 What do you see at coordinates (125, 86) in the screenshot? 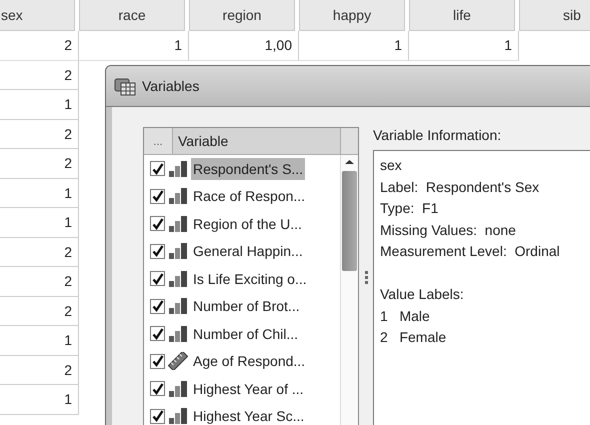
I see `table-icon` at bounding box center [125, 86].